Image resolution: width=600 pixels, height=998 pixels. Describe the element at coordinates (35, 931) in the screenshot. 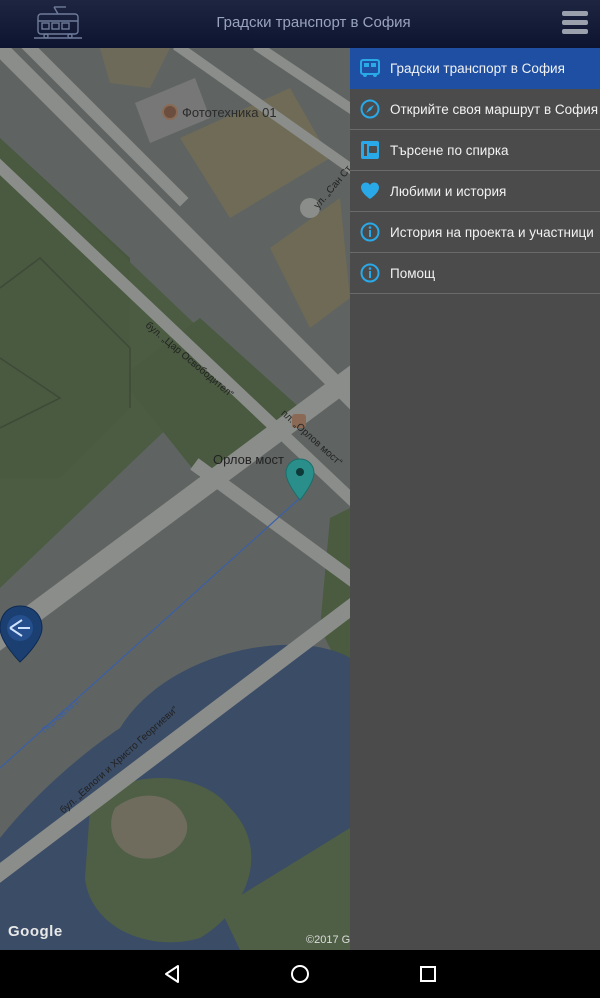

I see `google-logo: Google` at that location.